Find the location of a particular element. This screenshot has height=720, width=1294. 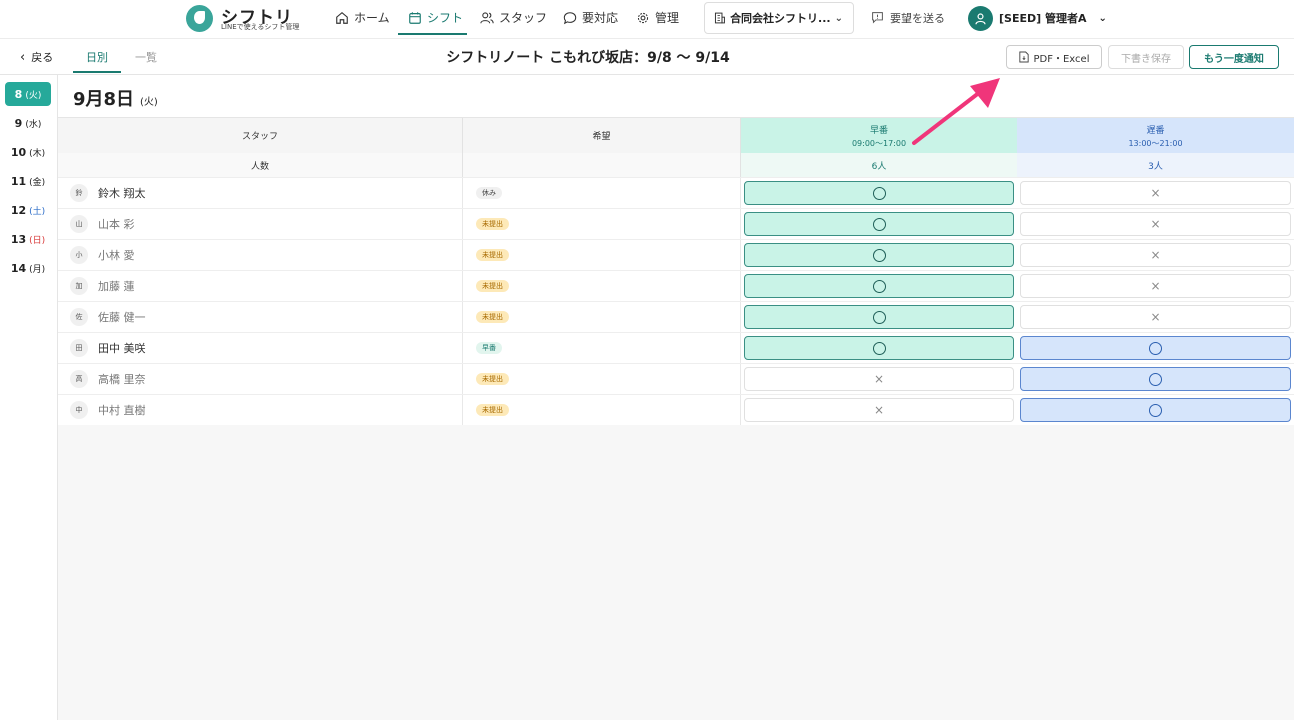

notify-again-button: もう一度通知 is located at coordinates (1234, 57).